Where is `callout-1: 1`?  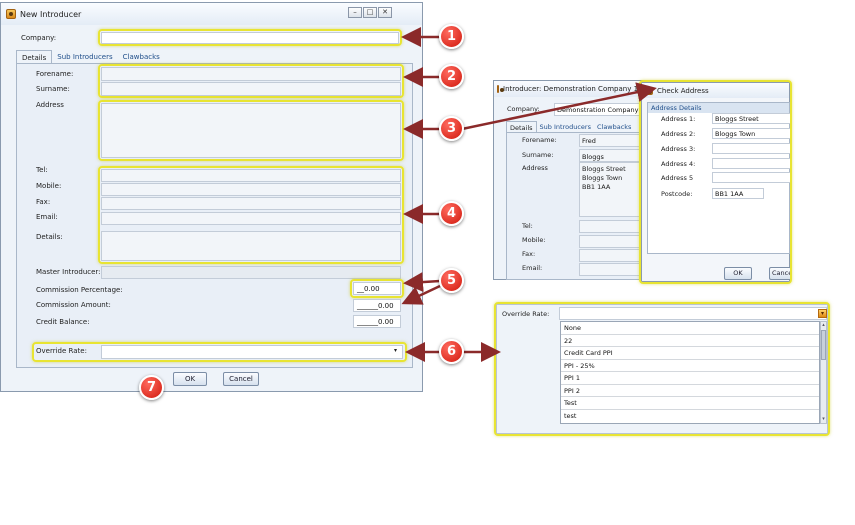
callout-1: 1 is located at coordinates (451, 36).